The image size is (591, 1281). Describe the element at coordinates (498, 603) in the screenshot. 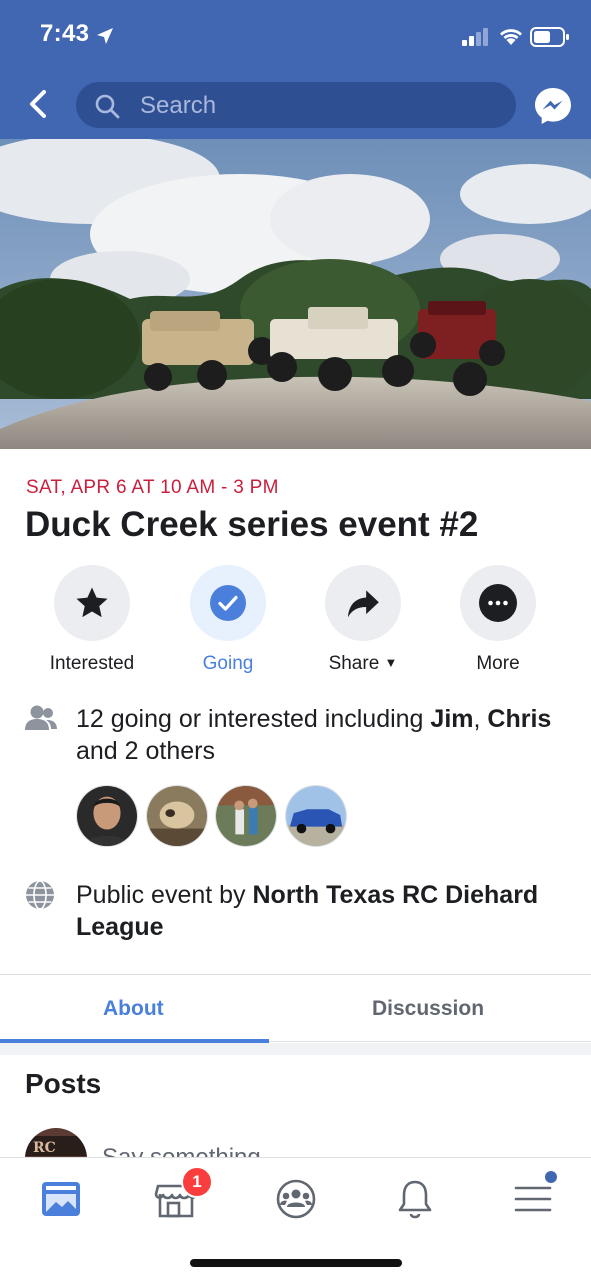

I see `more-dots-icon` at that location.